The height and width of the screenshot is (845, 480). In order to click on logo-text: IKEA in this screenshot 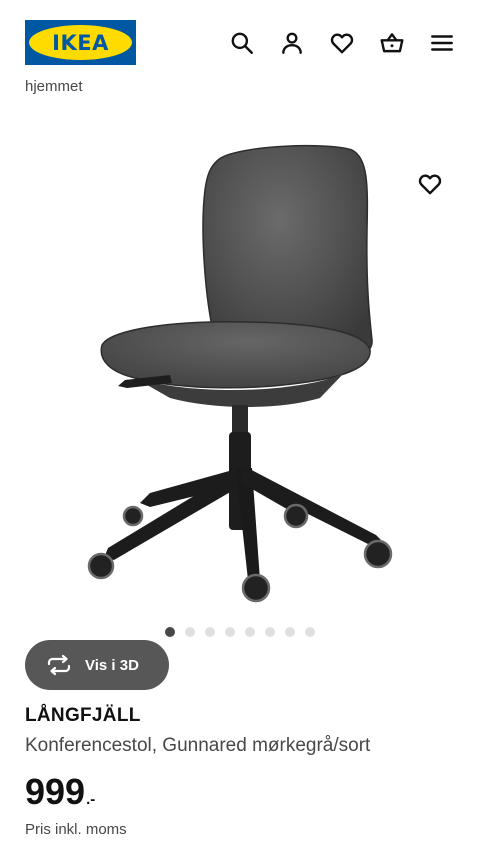, I will do `click(80, 42)`.